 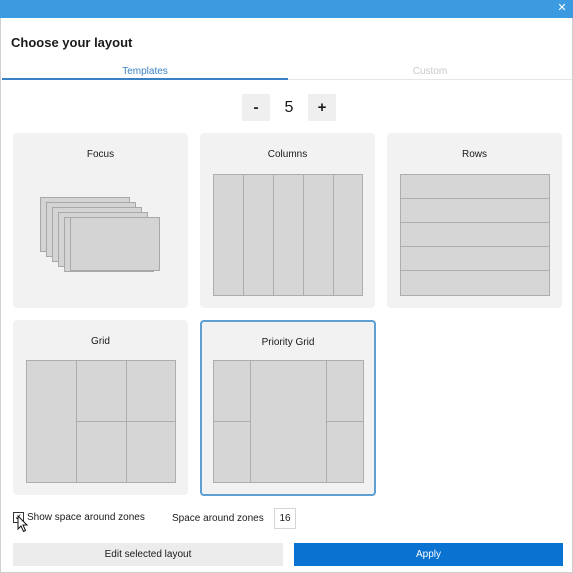 I want to click on layout-card-rows: Rows, so click(x=474, y=220).